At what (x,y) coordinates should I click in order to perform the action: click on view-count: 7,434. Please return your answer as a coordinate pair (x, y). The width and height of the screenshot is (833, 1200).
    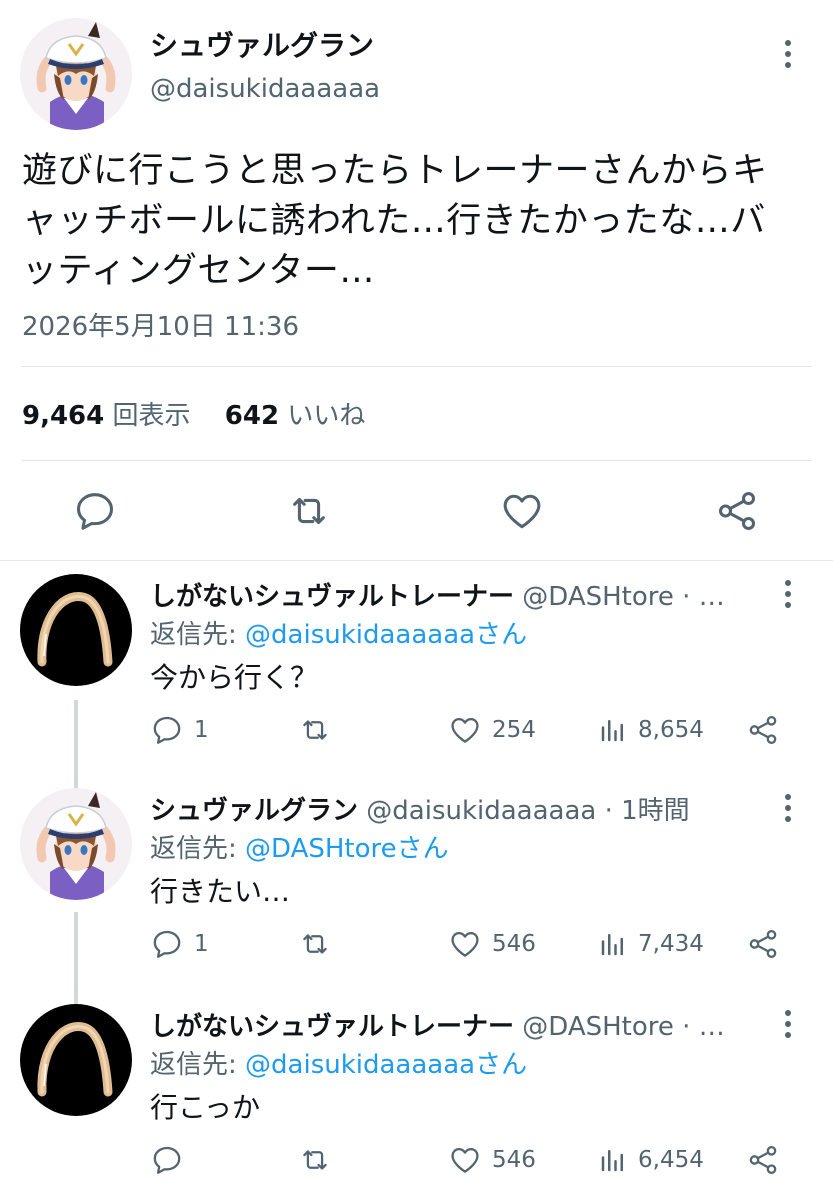
    Looking at the image, I should click on (671, 944).